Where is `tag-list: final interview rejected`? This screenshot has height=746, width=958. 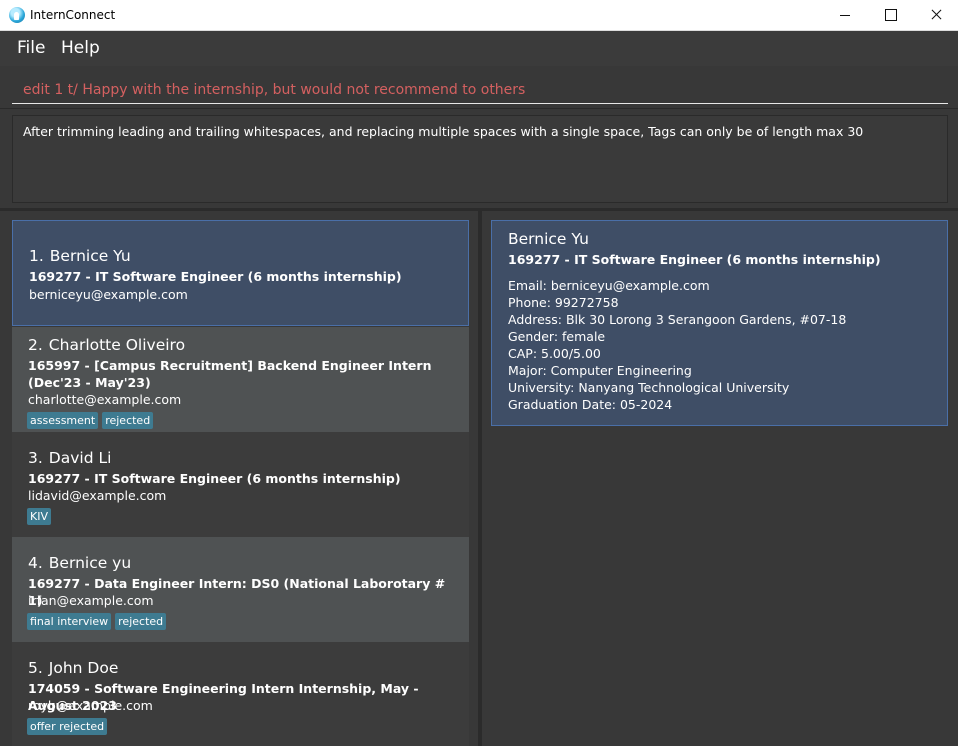 tag-list: final interview rejected is located at coordinates (98, 620).